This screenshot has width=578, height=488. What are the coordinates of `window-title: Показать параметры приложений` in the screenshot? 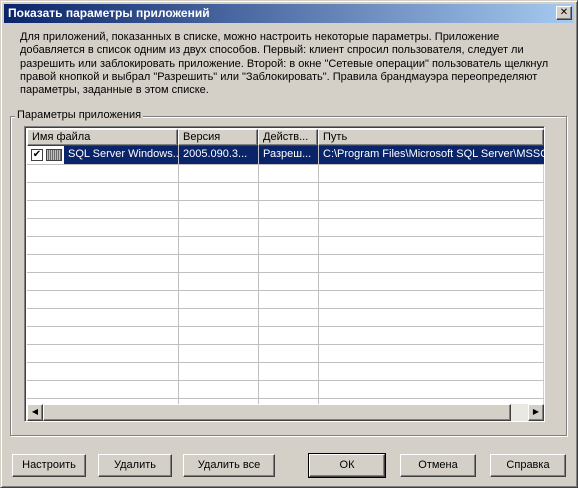 It's located at (109, 13).